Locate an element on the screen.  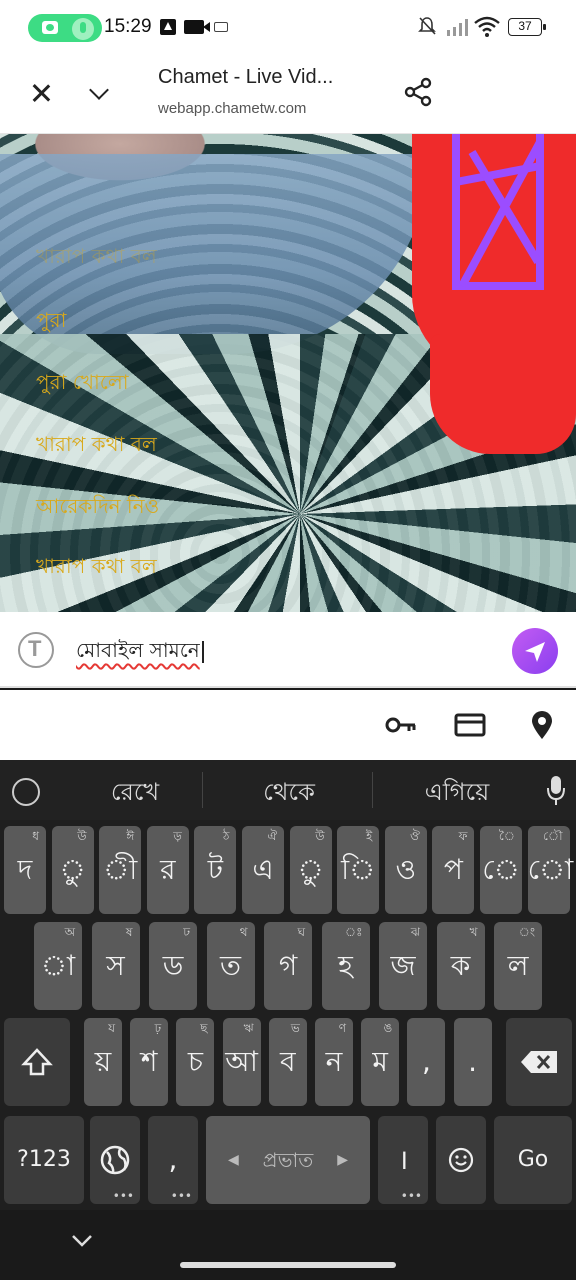
key-row2-3: থত is located at coordinates (230, 966).